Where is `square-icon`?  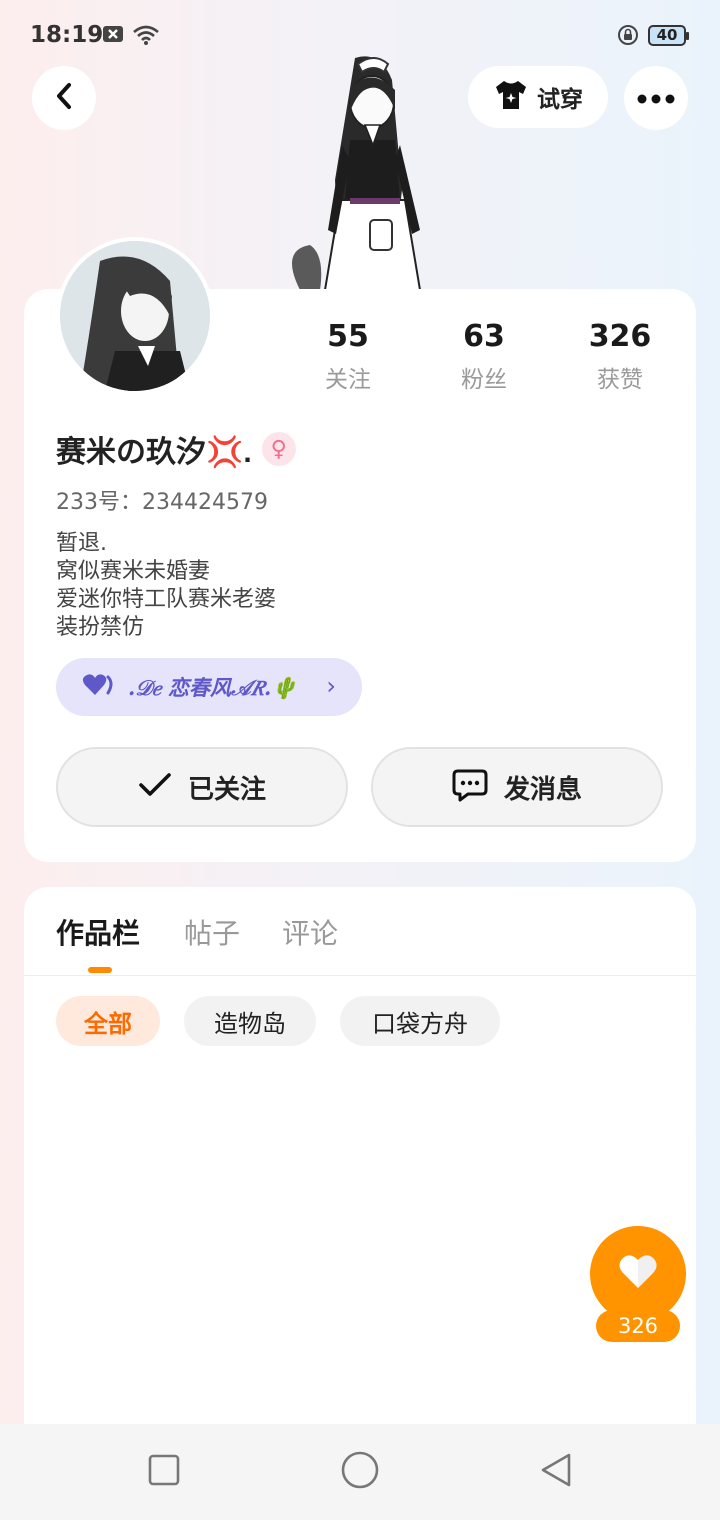
square-icon is located at coordinates (164, 1472).